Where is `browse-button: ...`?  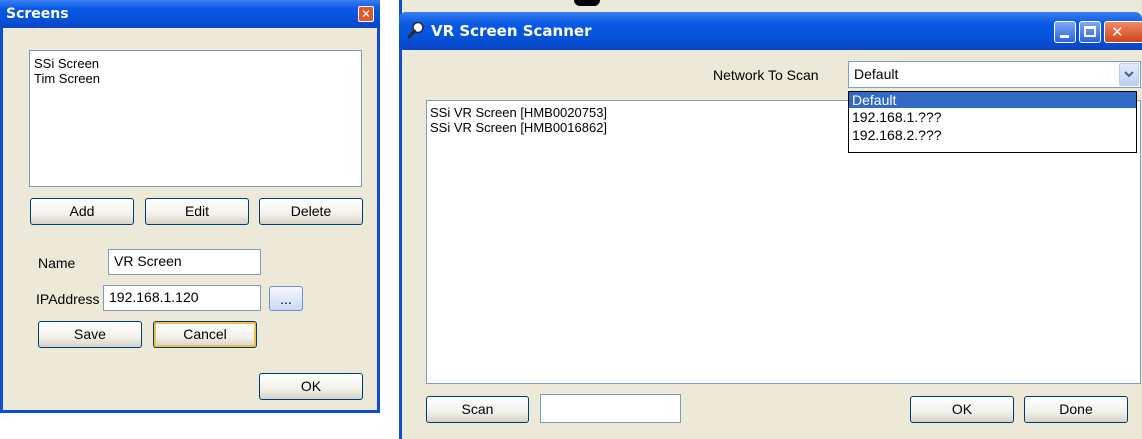 browse-button: ... is located at coordinates (286, 298).